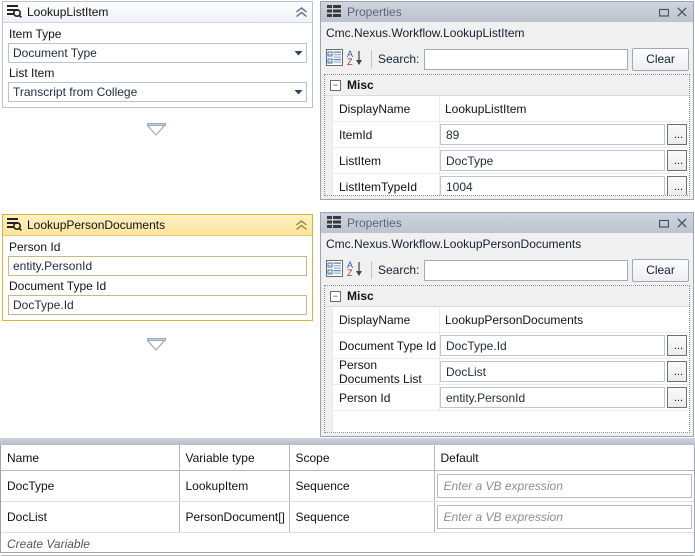  I want to click on variables-table-header-row: Name Variable type Scope Default, so click(347, 458).